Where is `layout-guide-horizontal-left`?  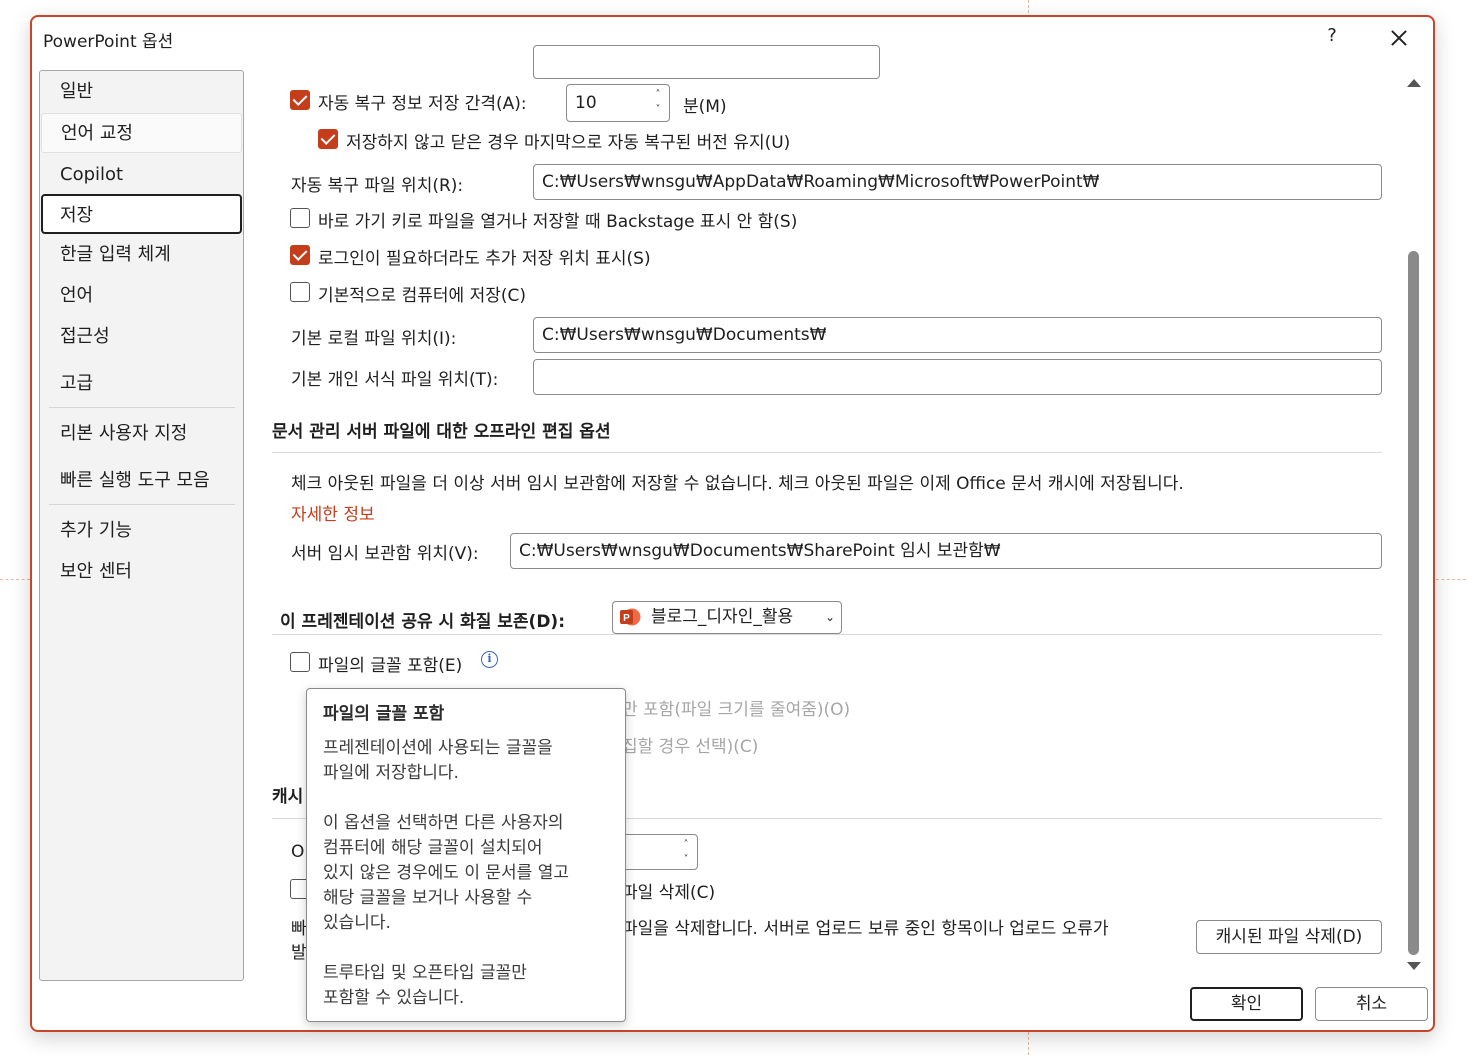
layout-guide-horizontal-left is located at coordinates (15, 579).